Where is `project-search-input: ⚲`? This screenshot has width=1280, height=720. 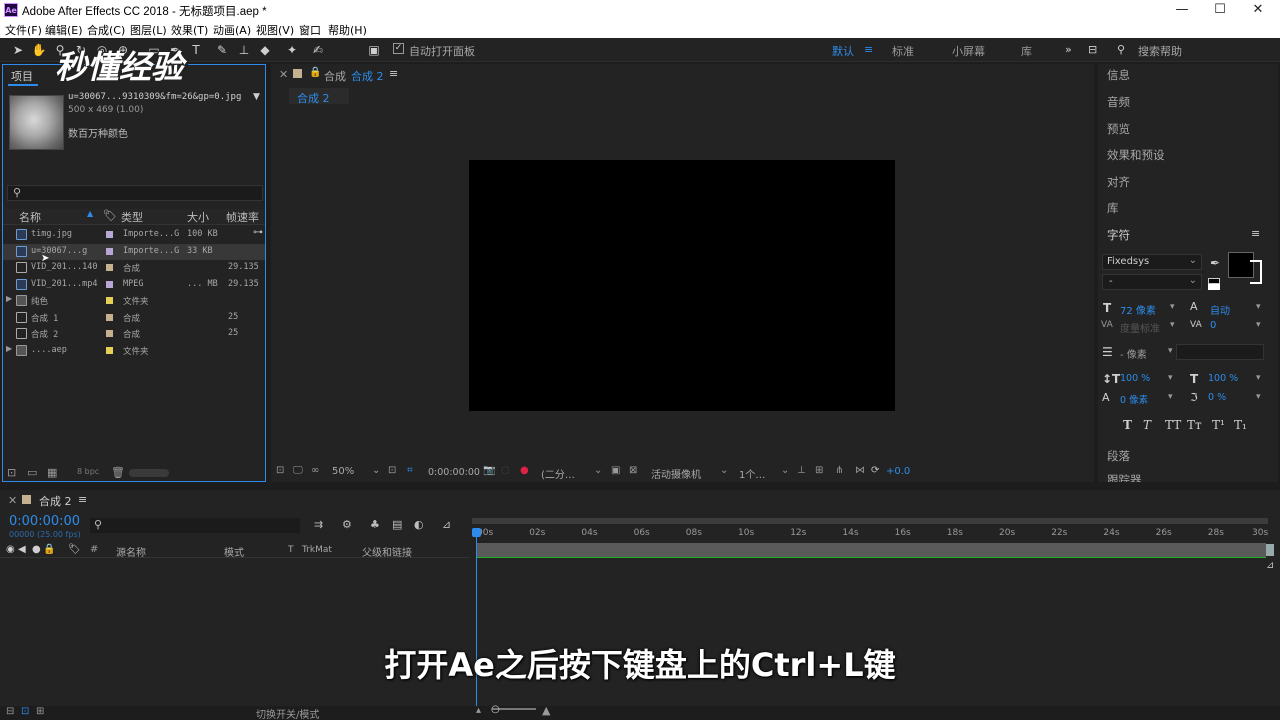
project-search-input: ⚲ is located at coordinates (135, 193).